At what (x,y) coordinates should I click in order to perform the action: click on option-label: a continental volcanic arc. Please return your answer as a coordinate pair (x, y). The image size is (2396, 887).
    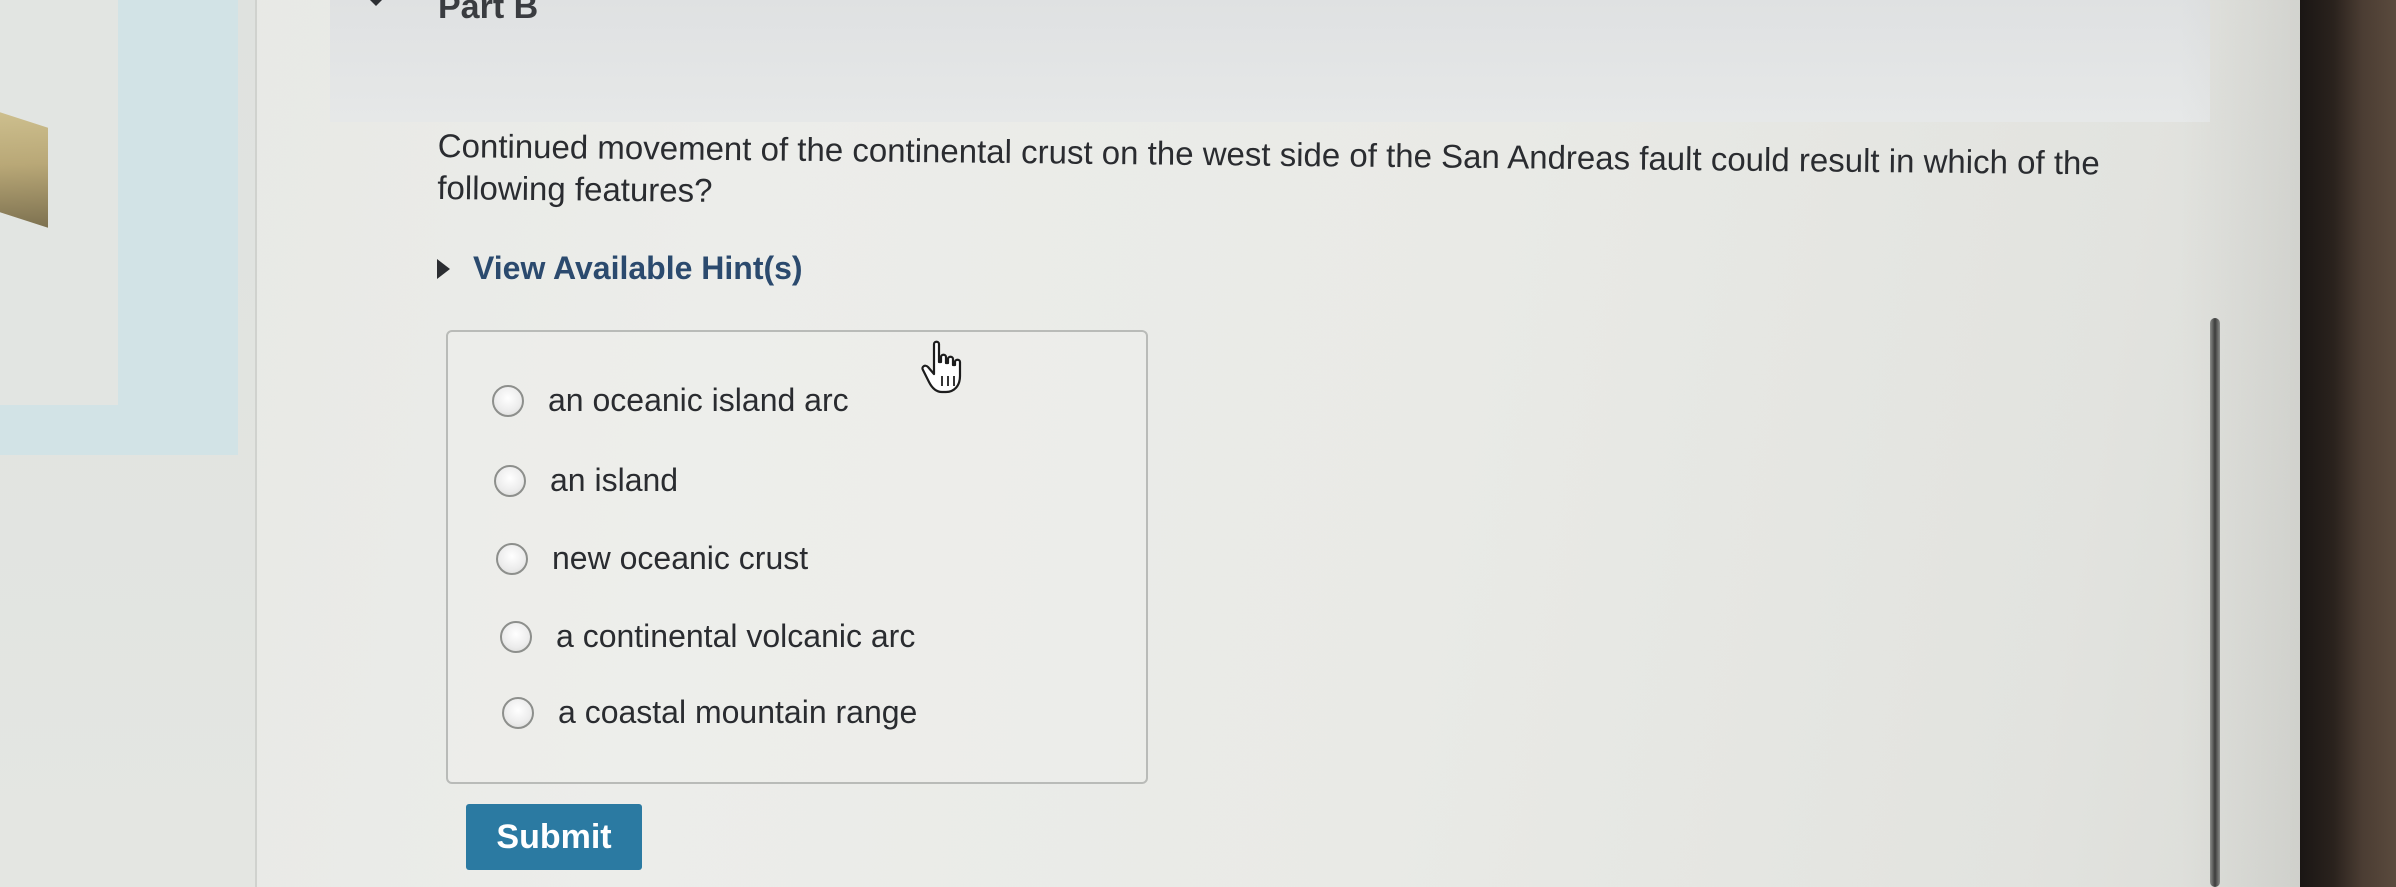
    Looking at the image, I should click on (736, 636).